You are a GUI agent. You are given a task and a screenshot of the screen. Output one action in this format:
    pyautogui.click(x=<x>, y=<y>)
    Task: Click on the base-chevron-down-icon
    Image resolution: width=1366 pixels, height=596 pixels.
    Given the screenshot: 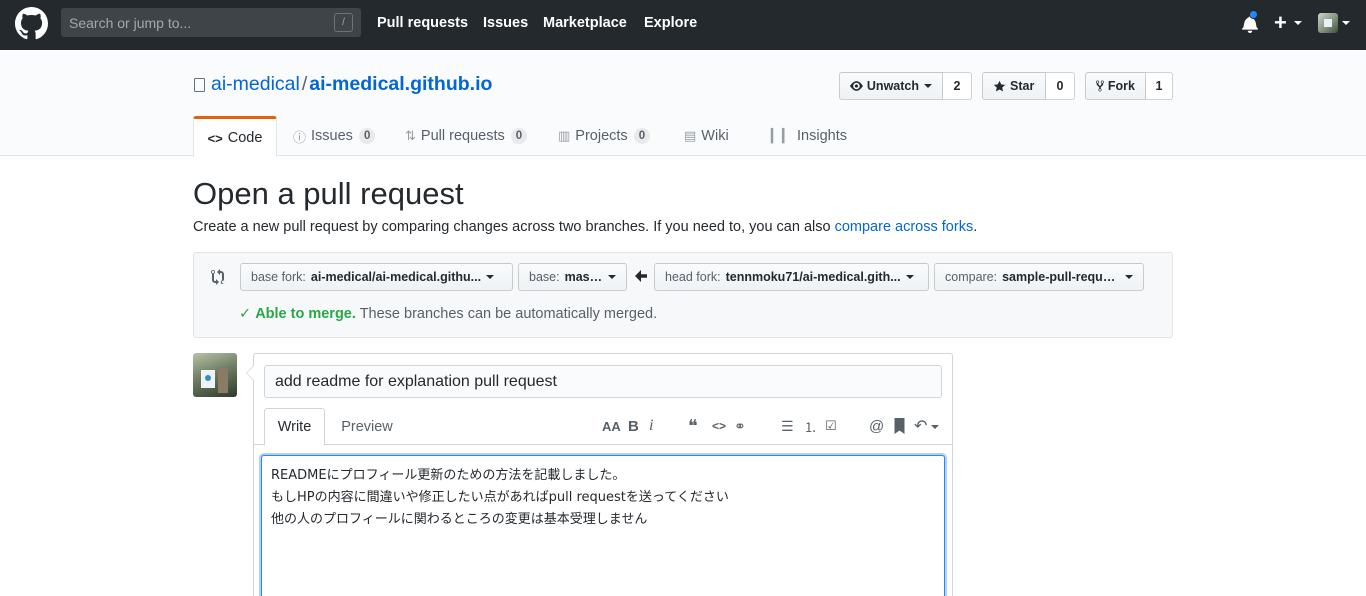 What is the action you would take?
    pyautogui.click(x=612, y=277)
    